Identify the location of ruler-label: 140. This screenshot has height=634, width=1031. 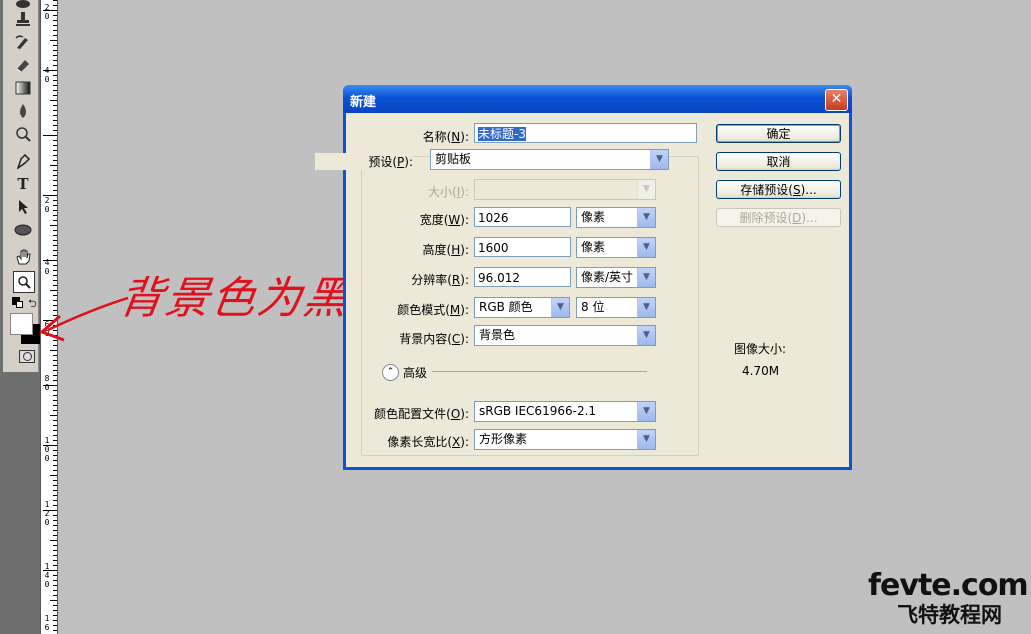
(47, 575).